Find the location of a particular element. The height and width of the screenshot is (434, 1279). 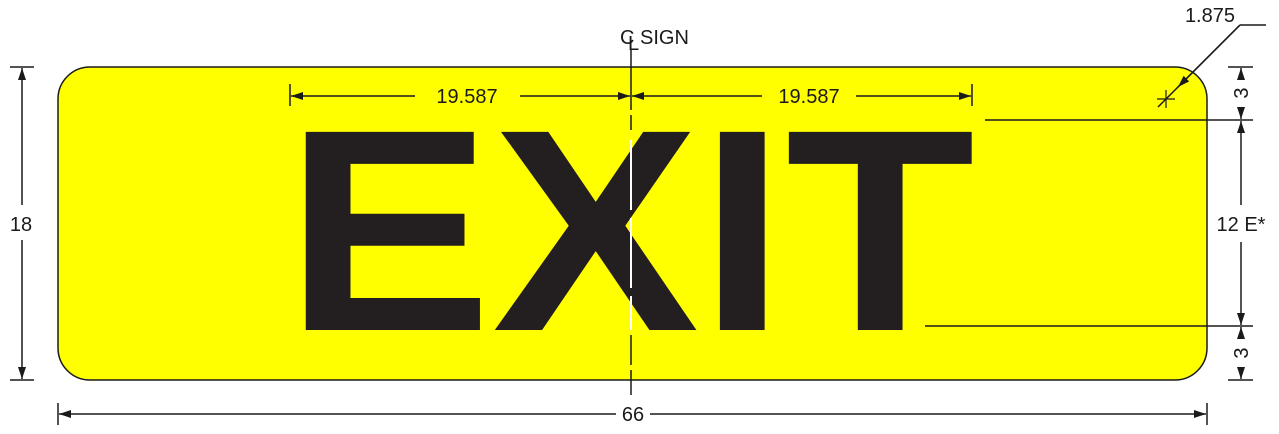

half-span-left-label: 19.587 is located at coordinates (466, 97).